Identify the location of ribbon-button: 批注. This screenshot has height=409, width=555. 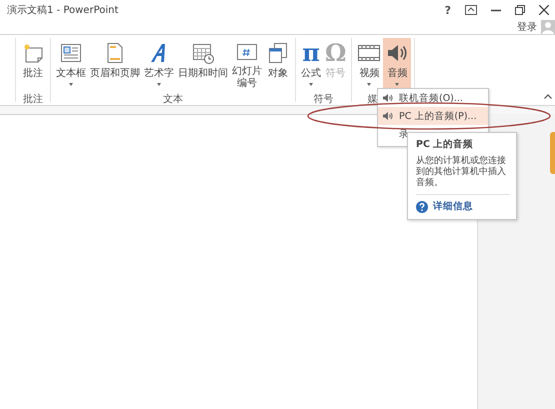
(33, 65).